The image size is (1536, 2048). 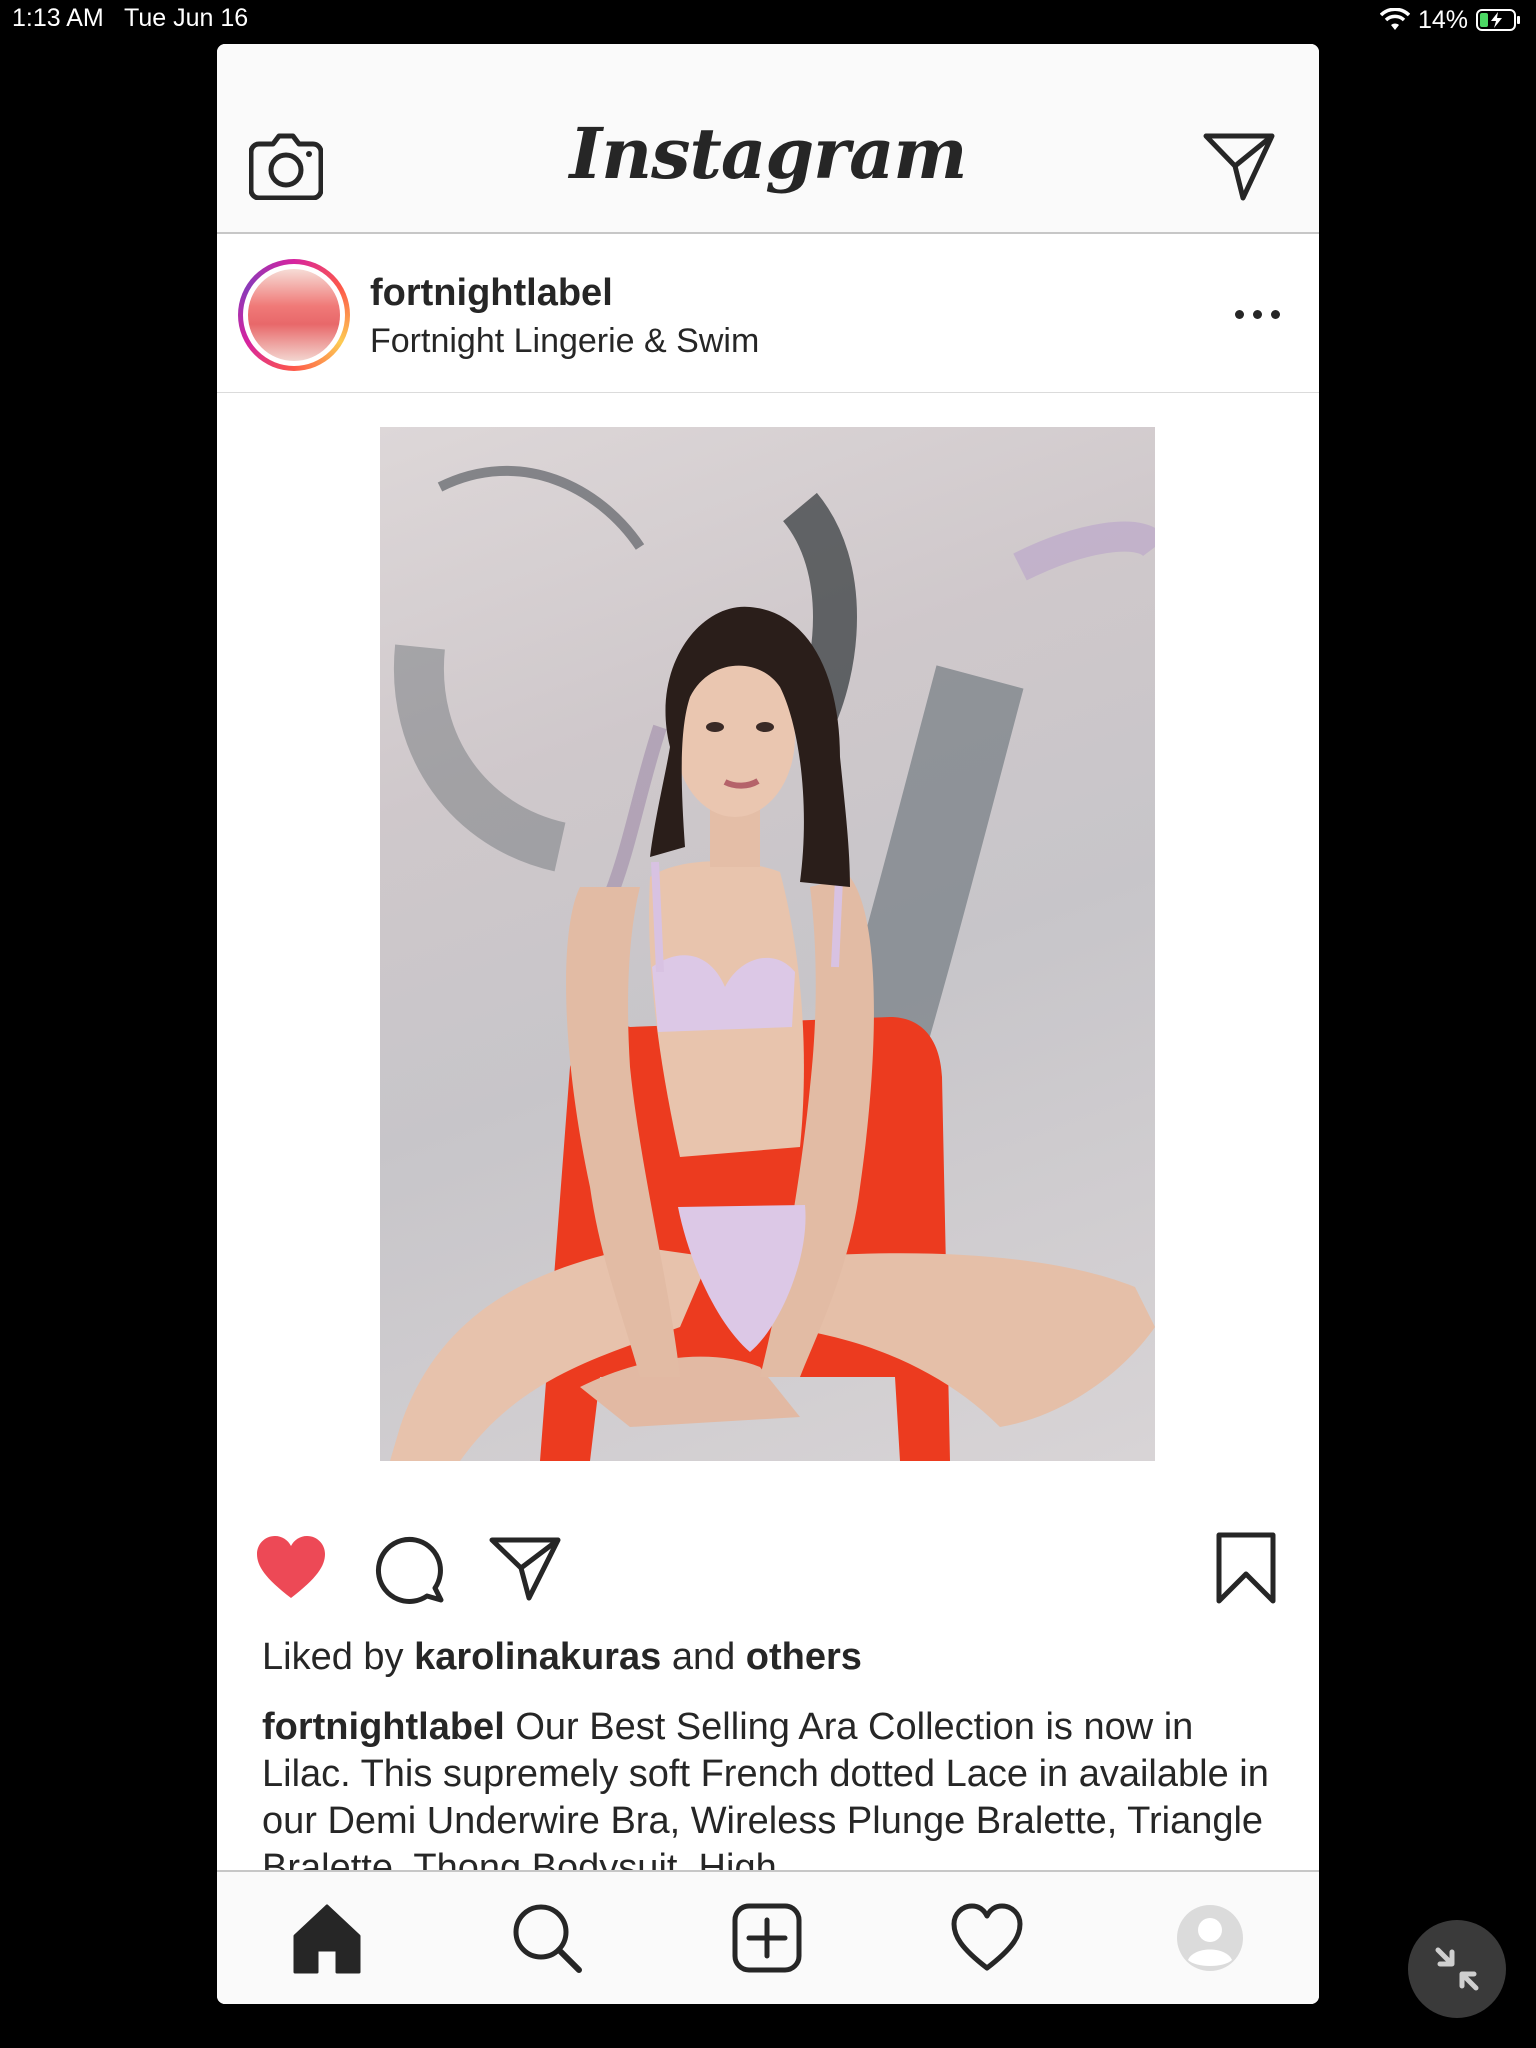 I want to click on avatar, so click(x=294, y=315).